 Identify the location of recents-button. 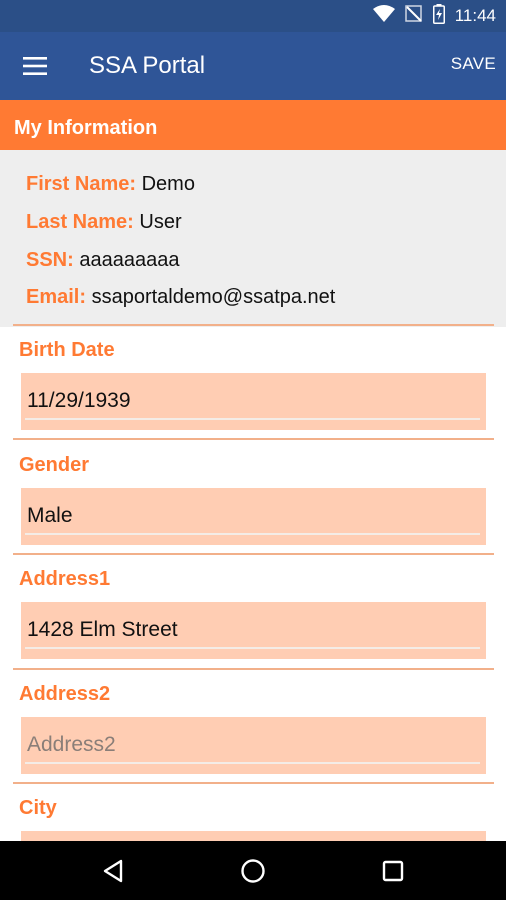
(393, 871).